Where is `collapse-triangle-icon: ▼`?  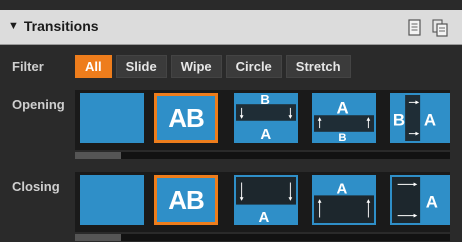
collapse-triangle-icon: ▼ is located at coordinates (13, 26).